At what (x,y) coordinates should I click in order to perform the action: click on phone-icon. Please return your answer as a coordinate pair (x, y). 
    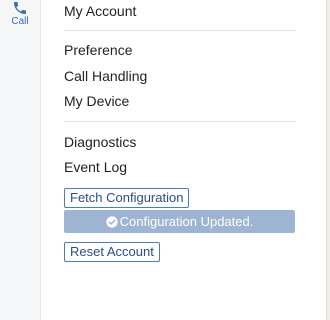
    Looking at the image, I should click on (20, 8).